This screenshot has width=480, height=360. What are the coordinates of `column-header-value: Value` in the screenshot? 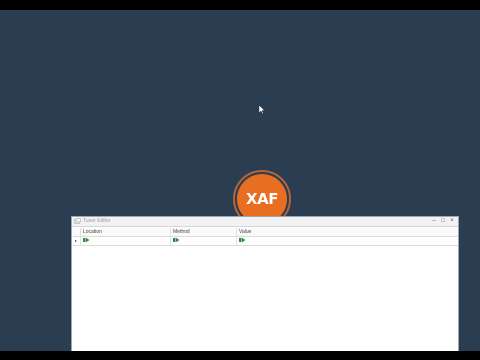 It's located at (347, 232).